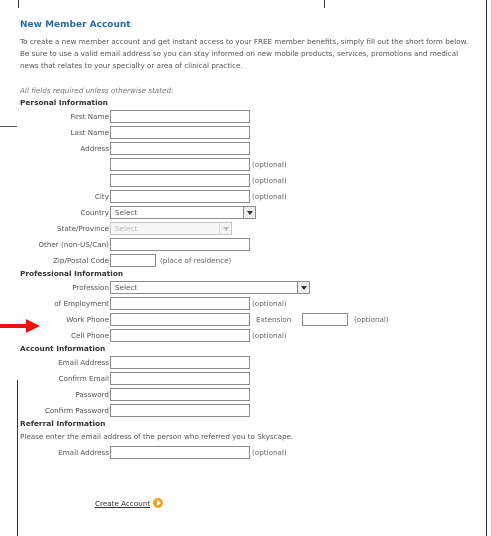 The image size is (492, 536). Describe the element at coordinates (251, 229) in the screenshot. I see `state-row: State/Province Select` at that location.